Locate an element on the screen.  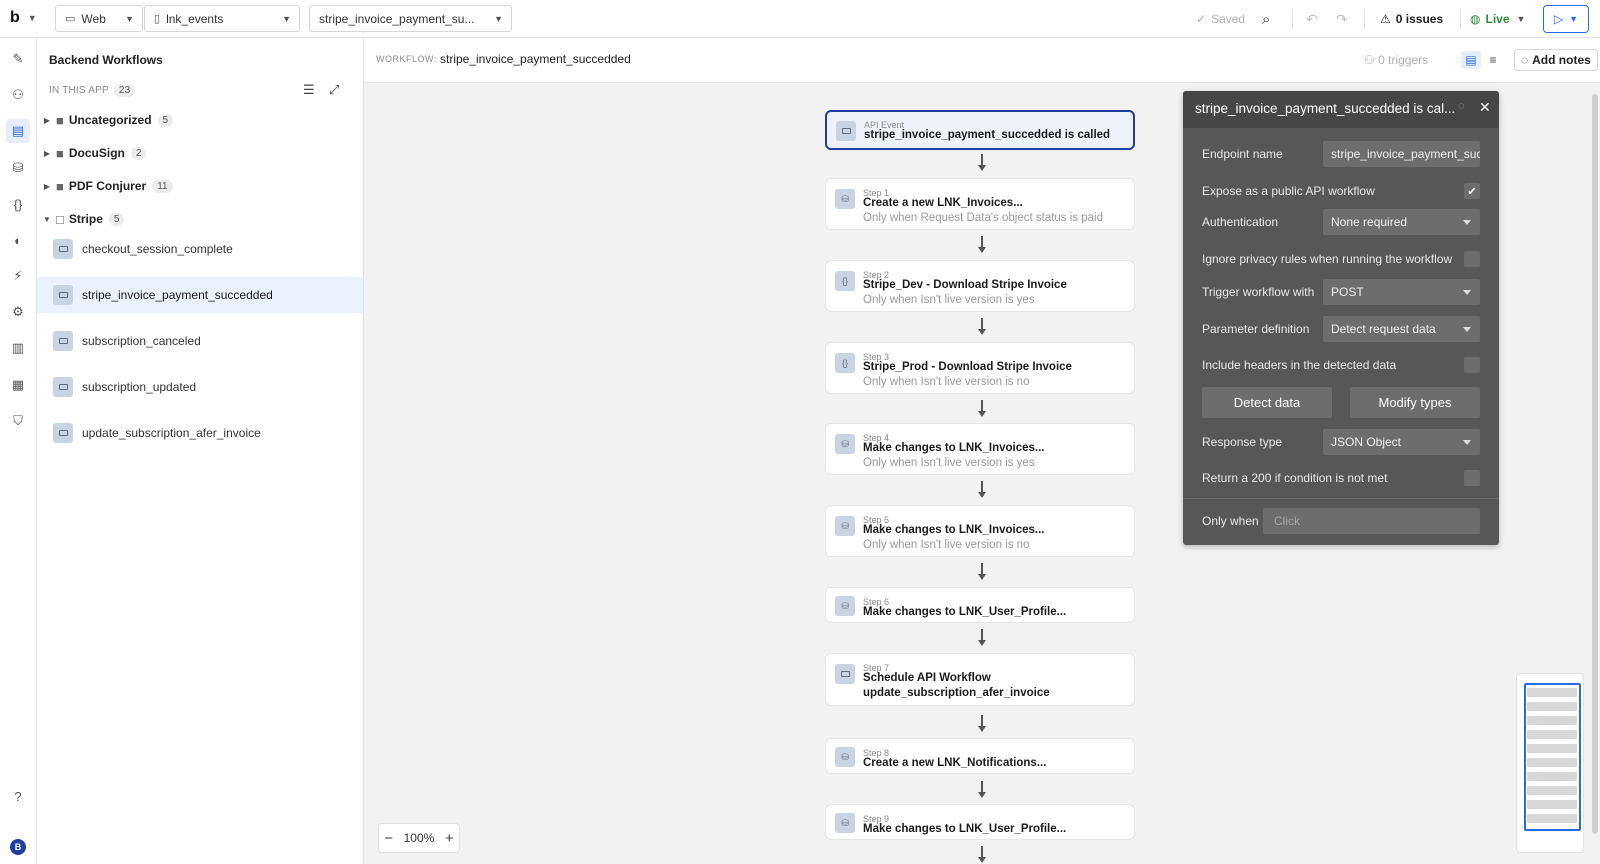
plugins-tab-icon: ⚡ is located at coordinates (18, 276).